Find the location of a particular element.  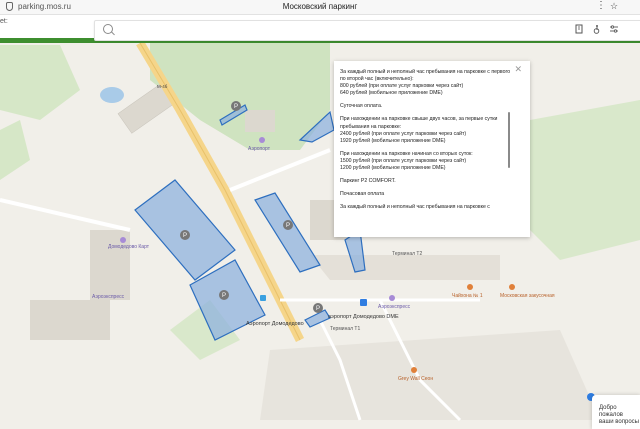

close-icon: ✕ is located at coordinates (518, 69).